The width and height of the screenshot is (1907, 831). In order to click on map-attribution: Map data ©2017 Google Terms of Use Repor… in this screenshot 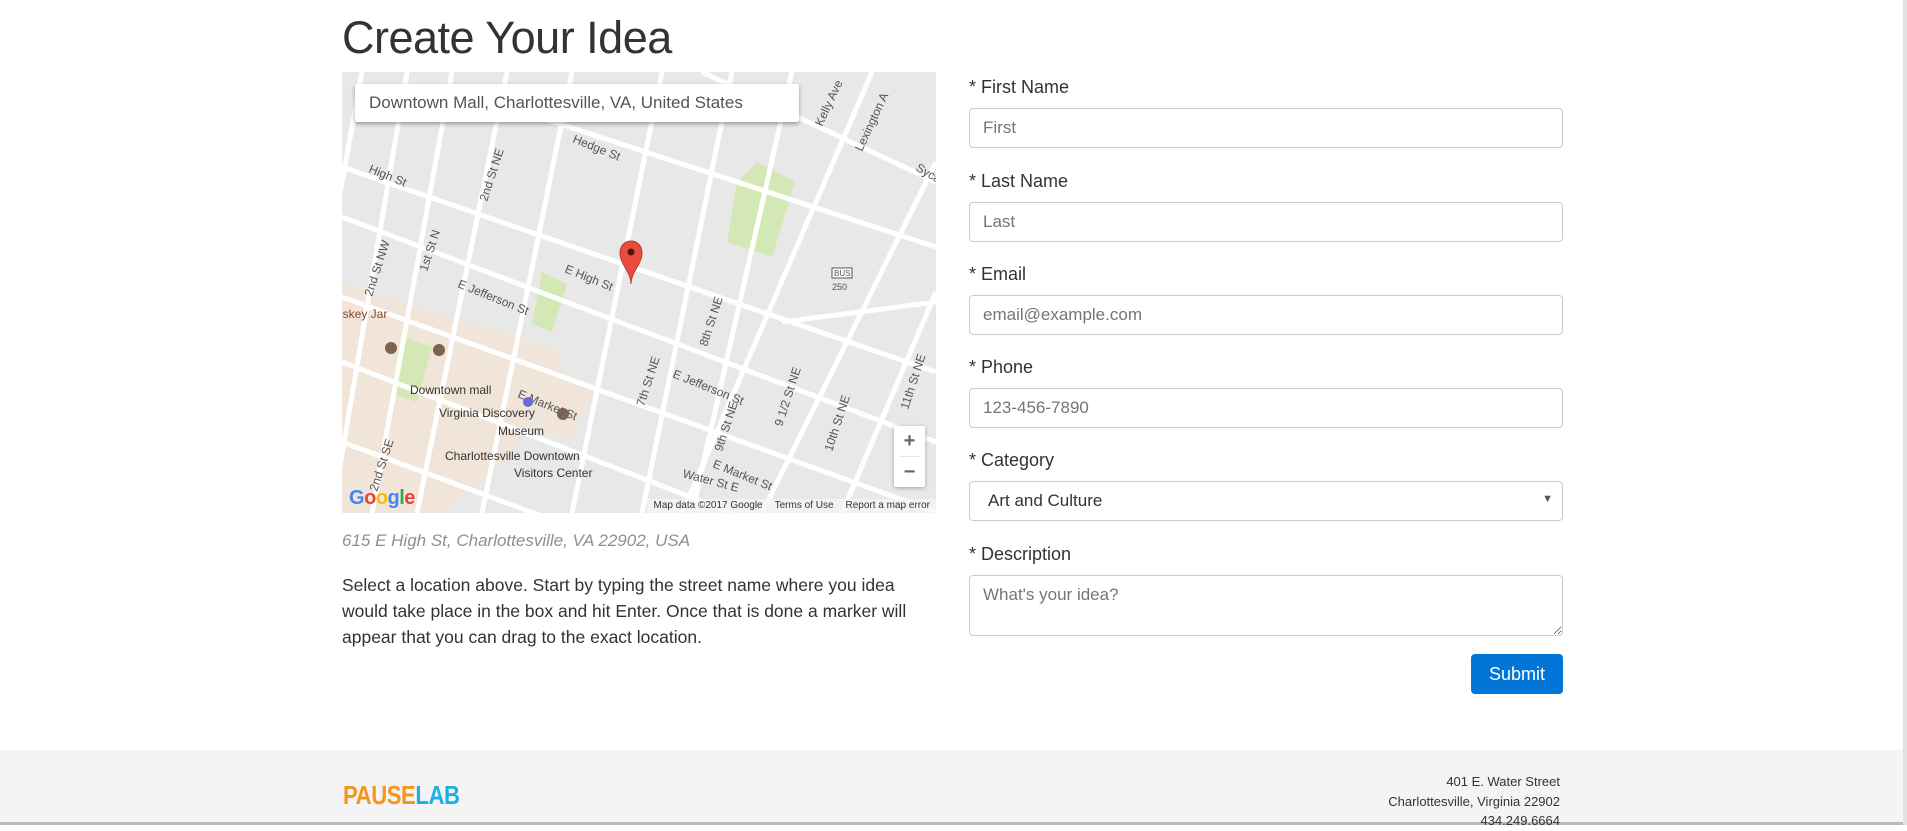, I will do `click(791, 506)`.